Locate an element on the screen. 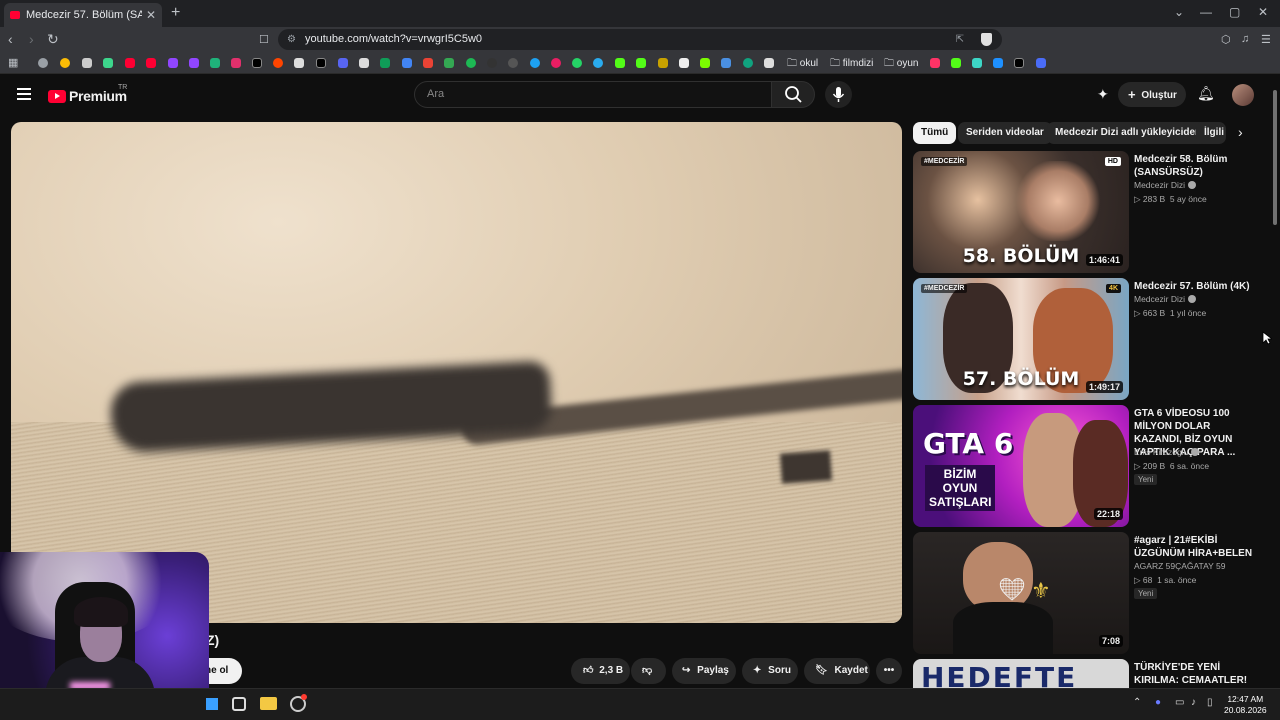 The height and width of the screenshot is (720, 1280). taskbar-clock: 12:47 AM 20.08.2026 is located at coordinates (1245, 705).